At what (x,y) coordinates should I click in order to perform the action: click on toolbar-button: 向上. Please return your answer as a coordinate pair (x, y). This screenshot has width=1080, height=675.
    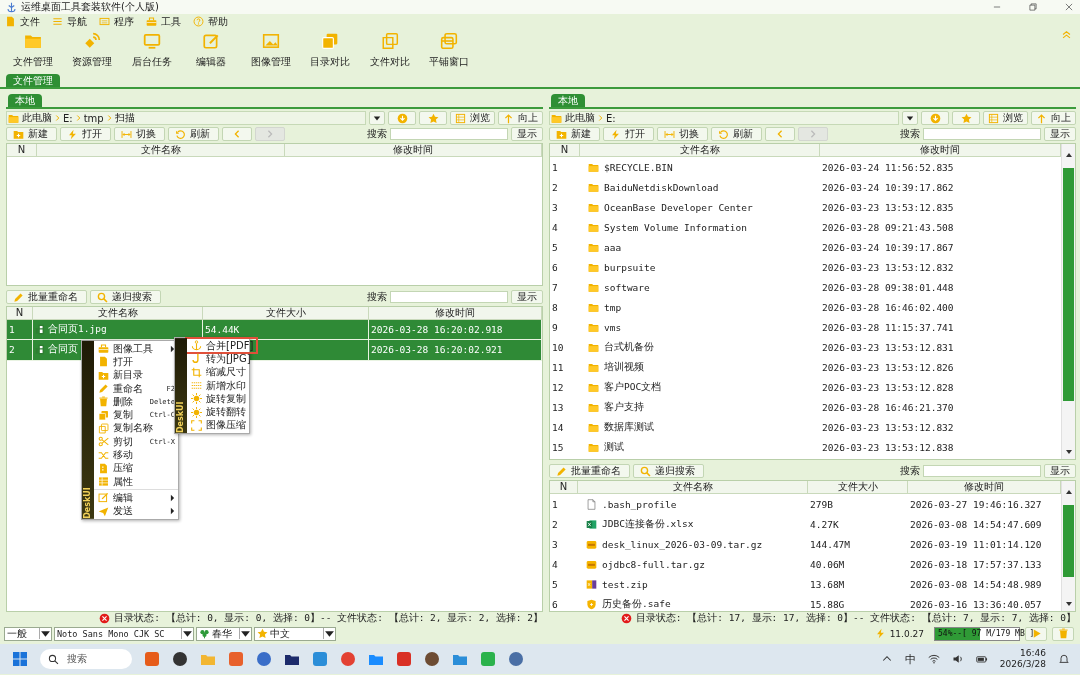
    Looking at the image, I should click on (520, 118).